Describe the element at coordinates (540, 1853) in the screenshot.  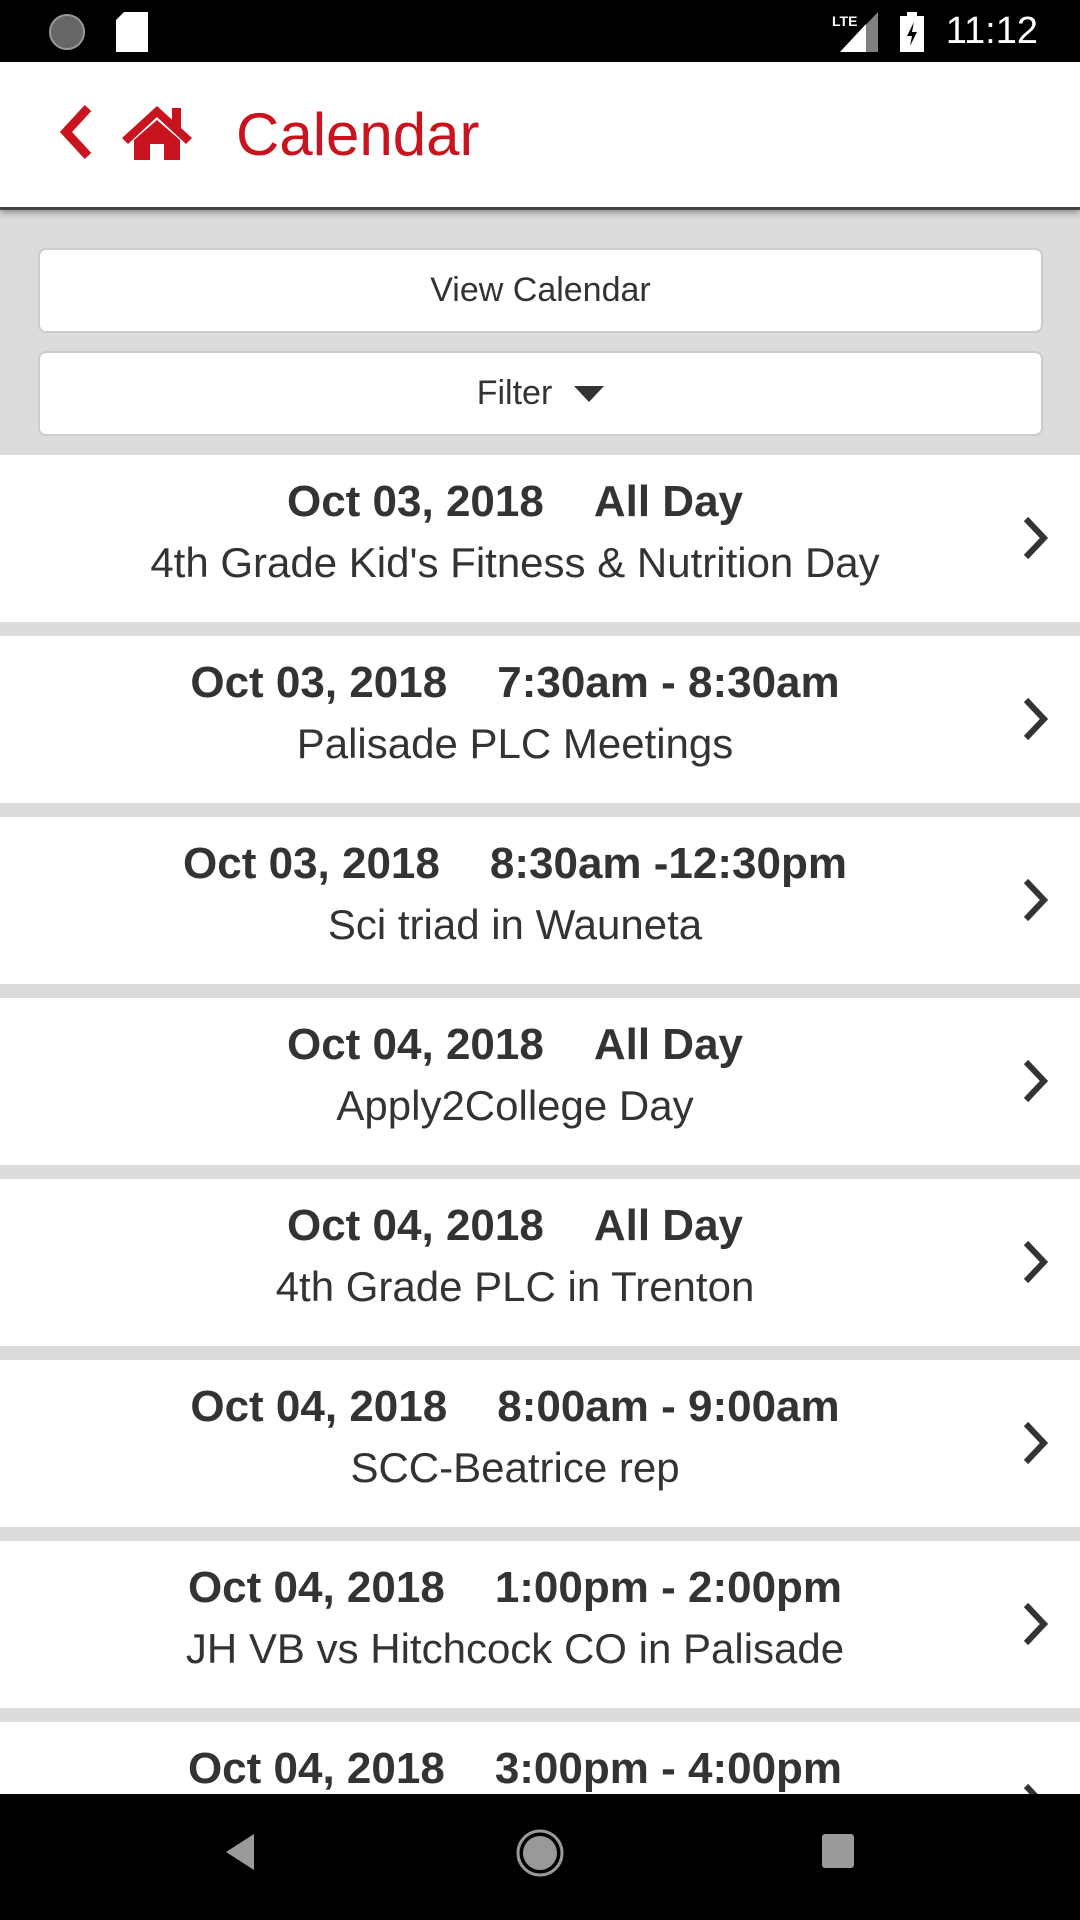
I see `nav-home-icon` at that location.